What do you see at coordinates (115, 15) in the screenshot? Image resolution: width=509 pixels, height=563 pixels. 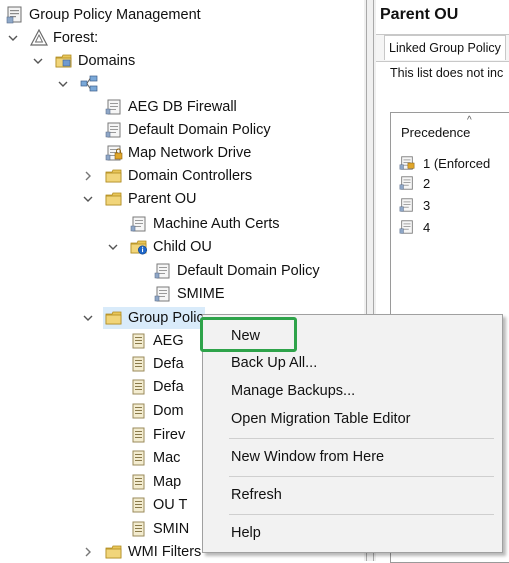 I see `tree-label-root: Group Policy Management` at bounding box center [115, 15].